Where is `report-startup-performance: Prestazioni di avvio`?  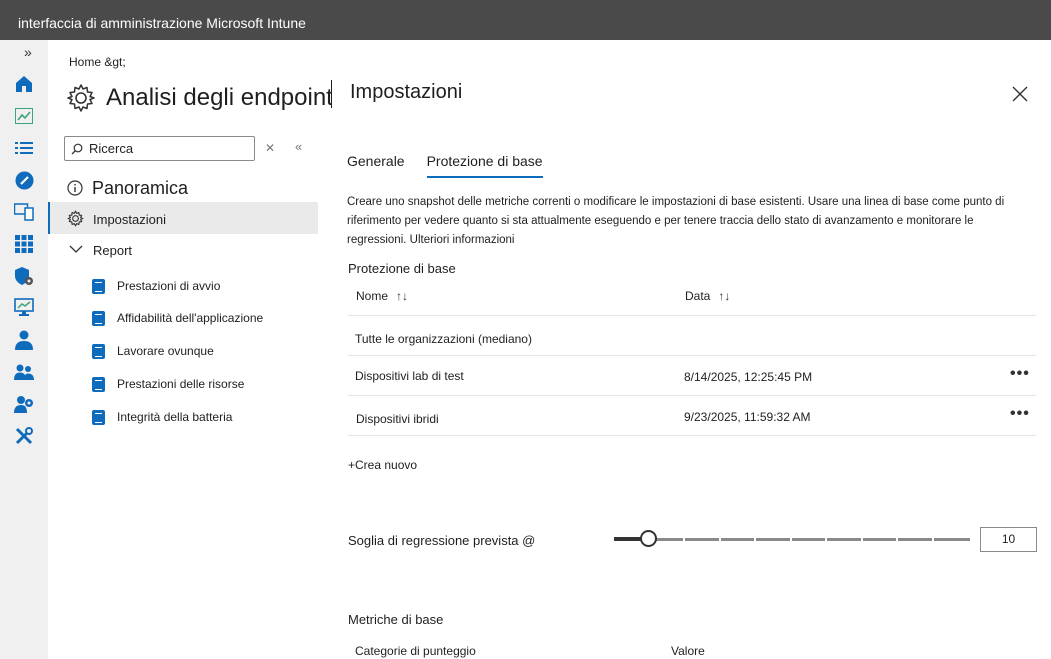
report-startup-performance: Prestazioni di avvio is located at coordinates (156, 286).